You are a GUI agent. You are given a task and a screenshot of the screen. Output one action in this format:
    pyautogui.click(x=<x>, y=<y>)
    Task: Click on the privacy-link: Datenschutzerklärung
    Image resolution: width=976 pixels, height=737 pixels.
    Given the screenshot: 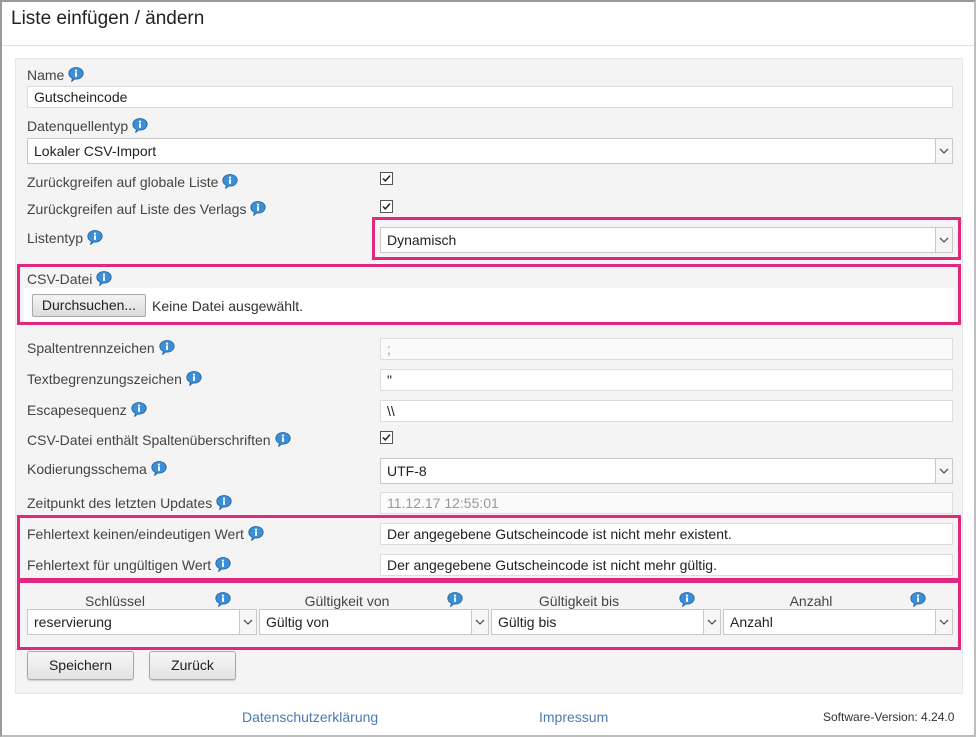 What is the action you would take?
    pyautogui.click(x=310, y=717)
    